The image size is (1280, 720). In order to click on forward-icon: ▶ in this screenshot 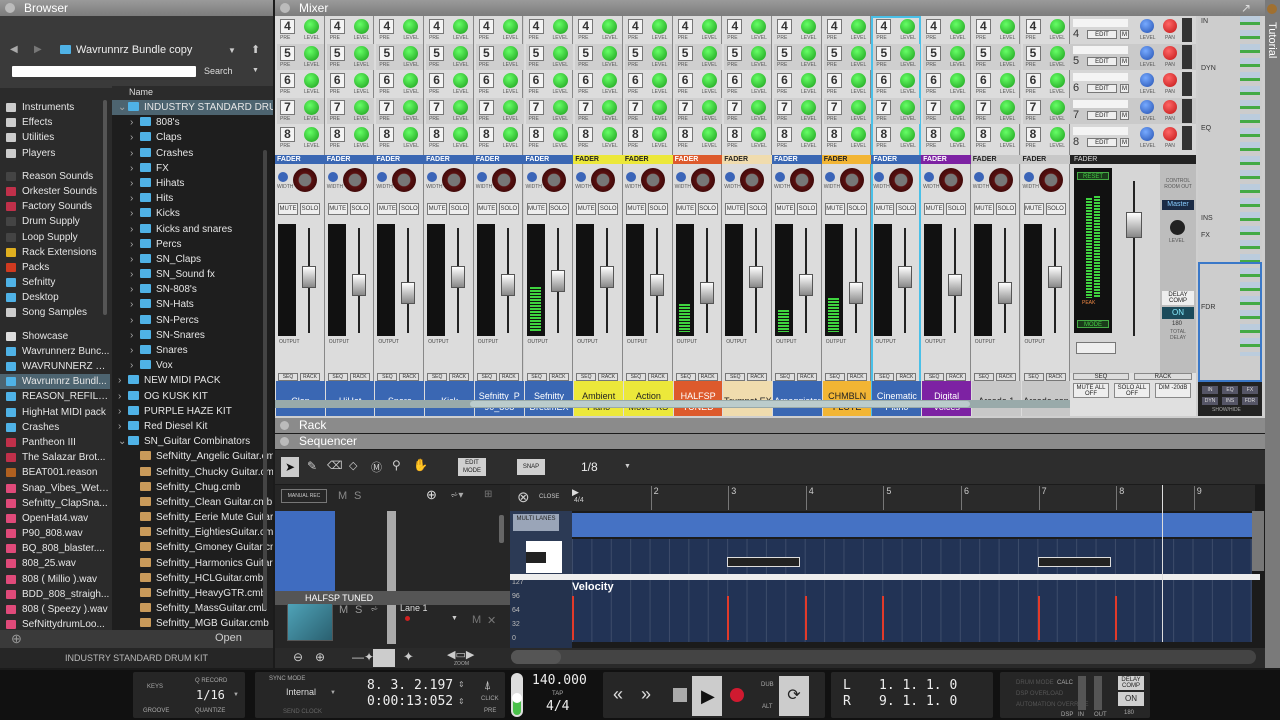, I will do `click(38, 49)`.